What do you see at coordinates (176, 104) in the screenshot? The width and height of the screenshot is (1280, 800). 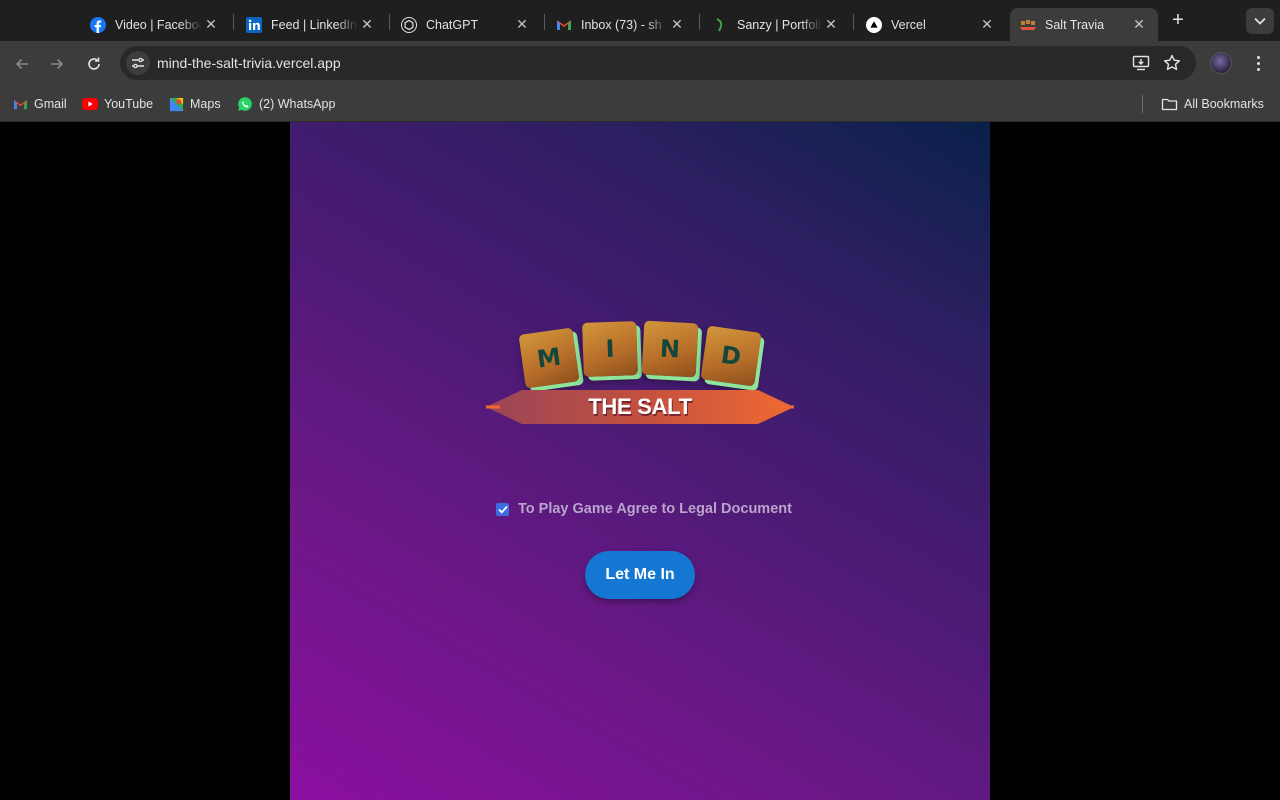 I see `maps-icon` at bounding box center [176, 104].